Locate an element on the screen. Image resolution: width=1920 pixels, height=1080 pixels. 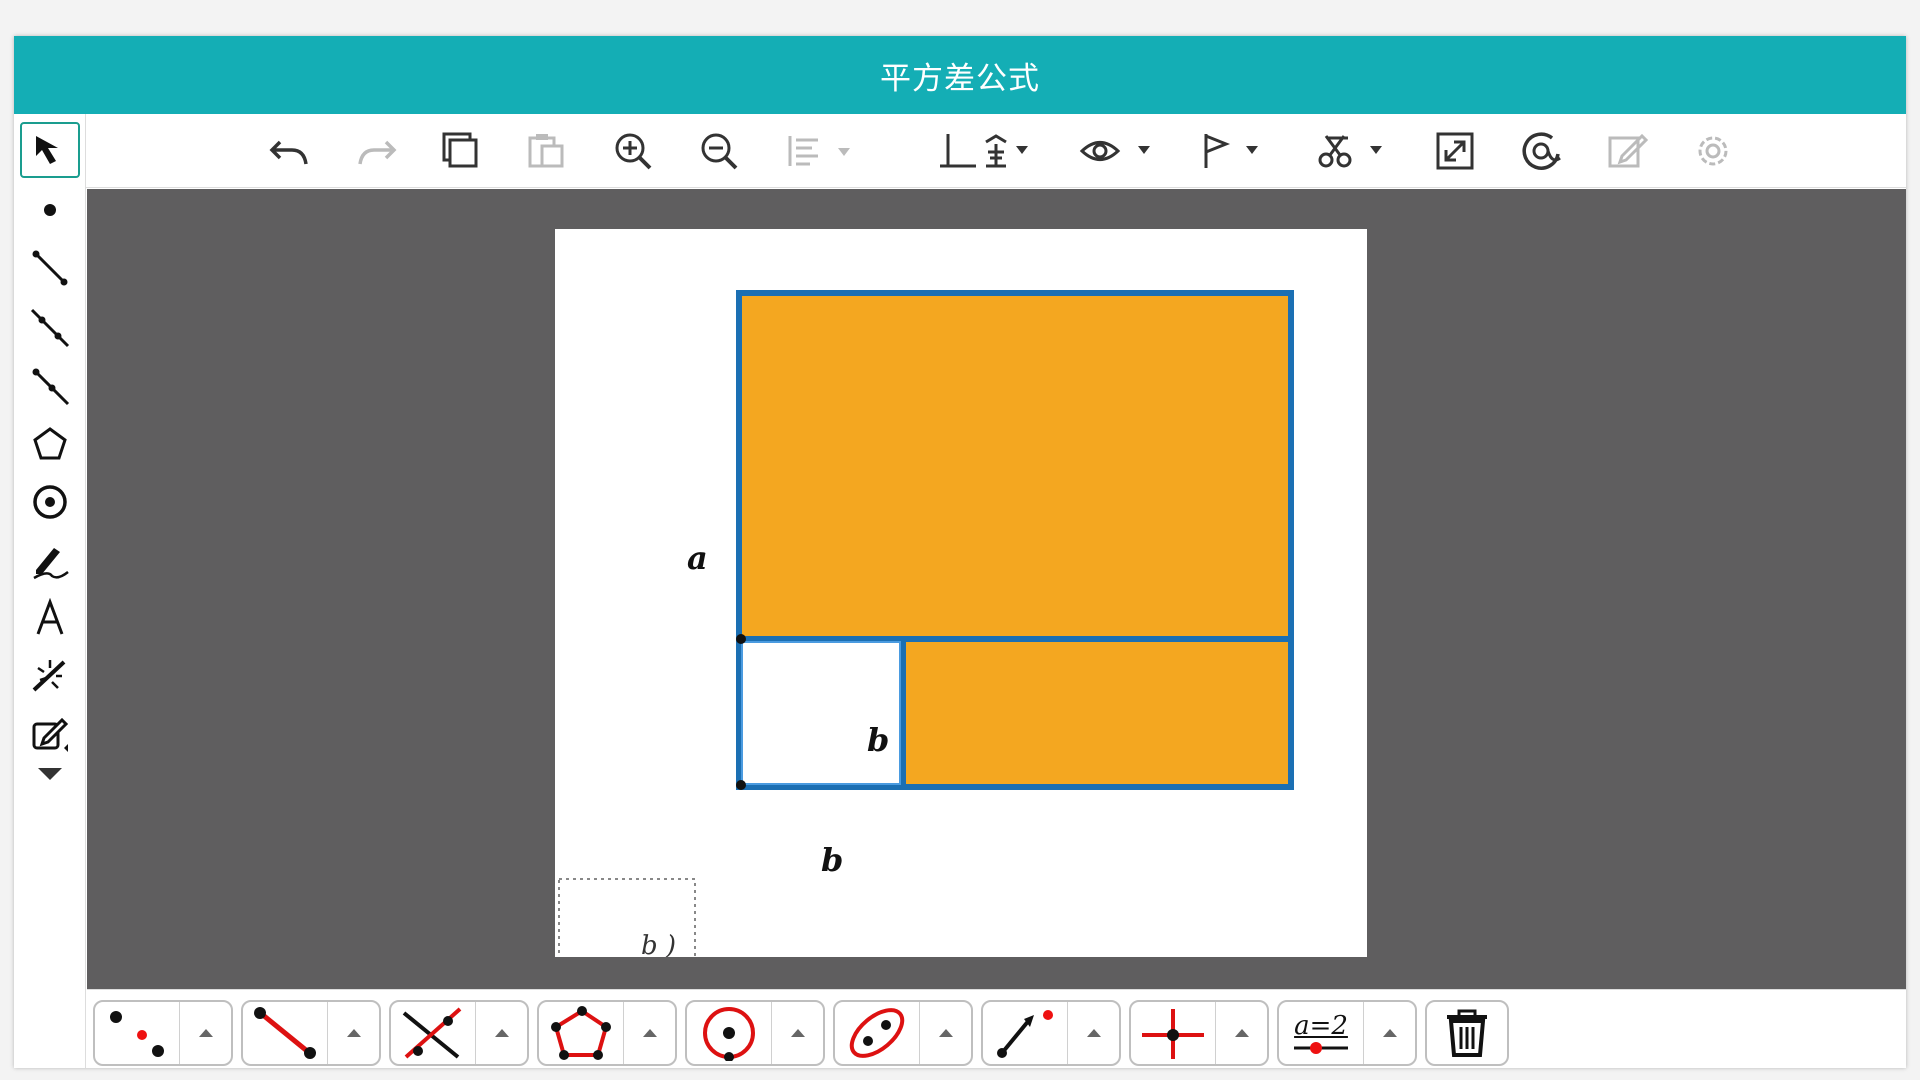
transform-expand-arrow is located at coordinates (1241, 1033).